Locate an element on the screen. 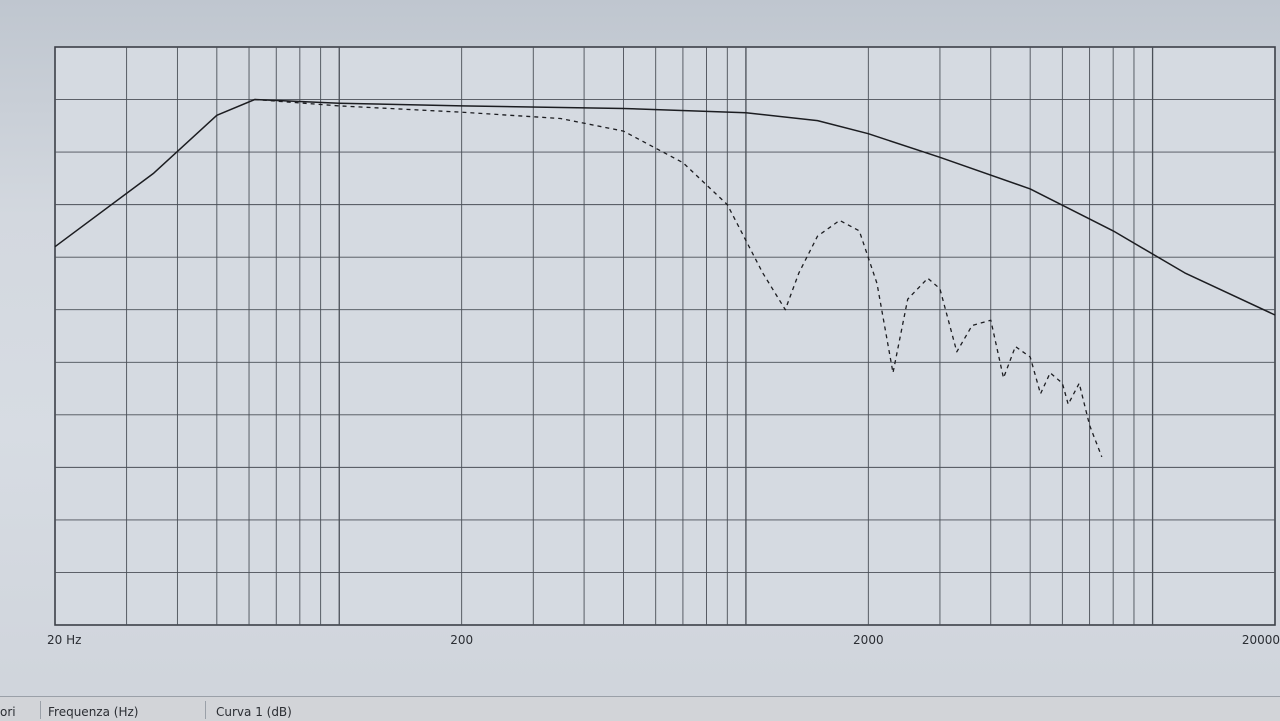 The width and height of the screenshot is (1280, 721). x-tick-label: 20000 is located at coordinates (1261, 640).